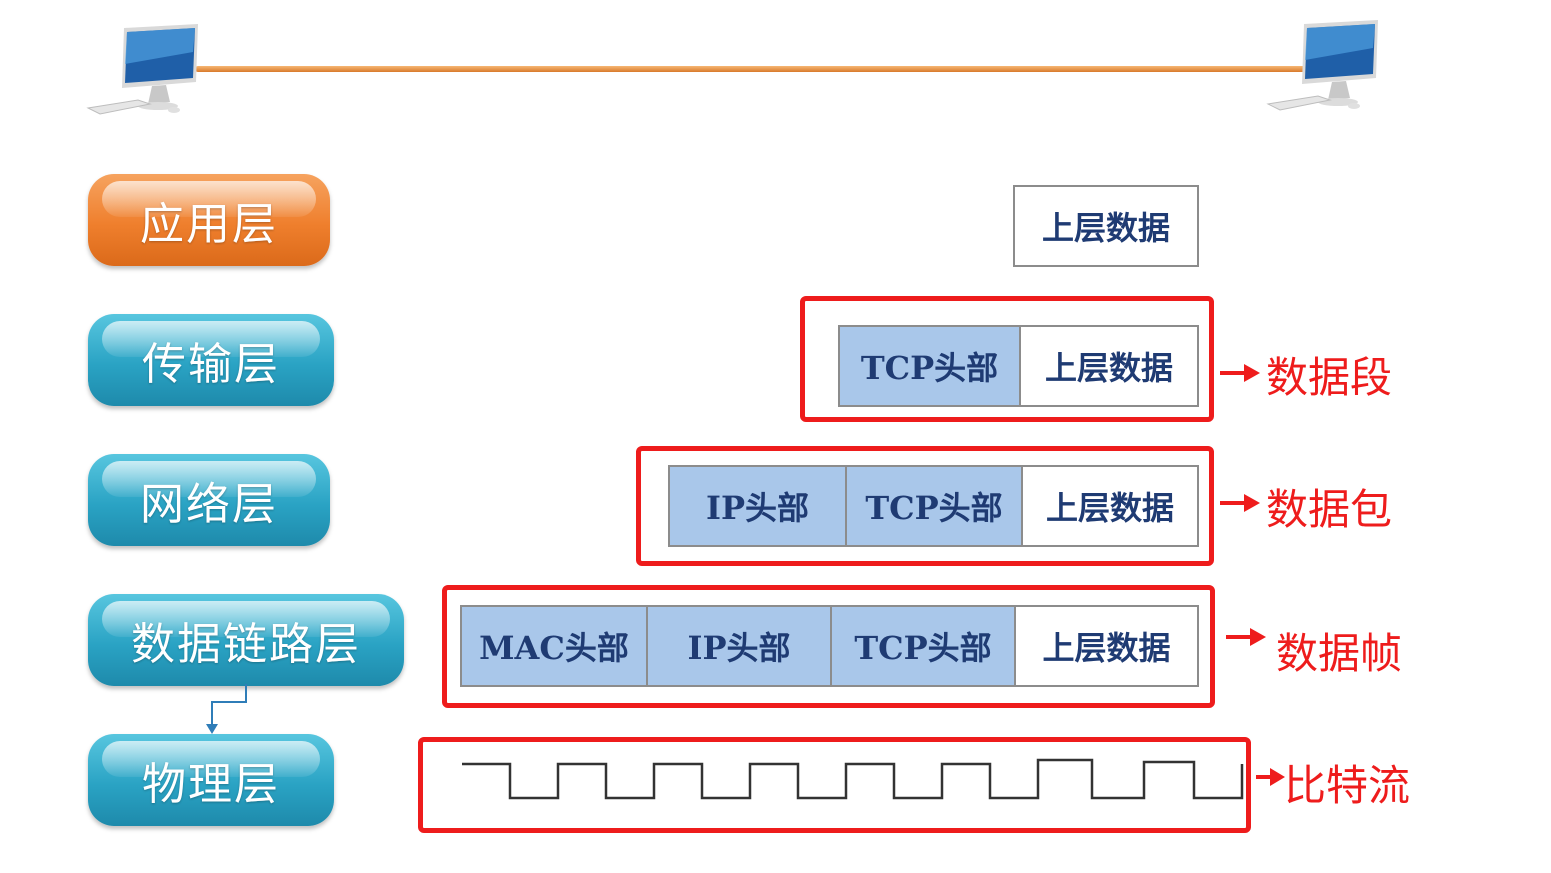 The image size is (1551, 873). I want to click on packet-row: IP头部 TCP头部 上层数据, so click(933, 506).